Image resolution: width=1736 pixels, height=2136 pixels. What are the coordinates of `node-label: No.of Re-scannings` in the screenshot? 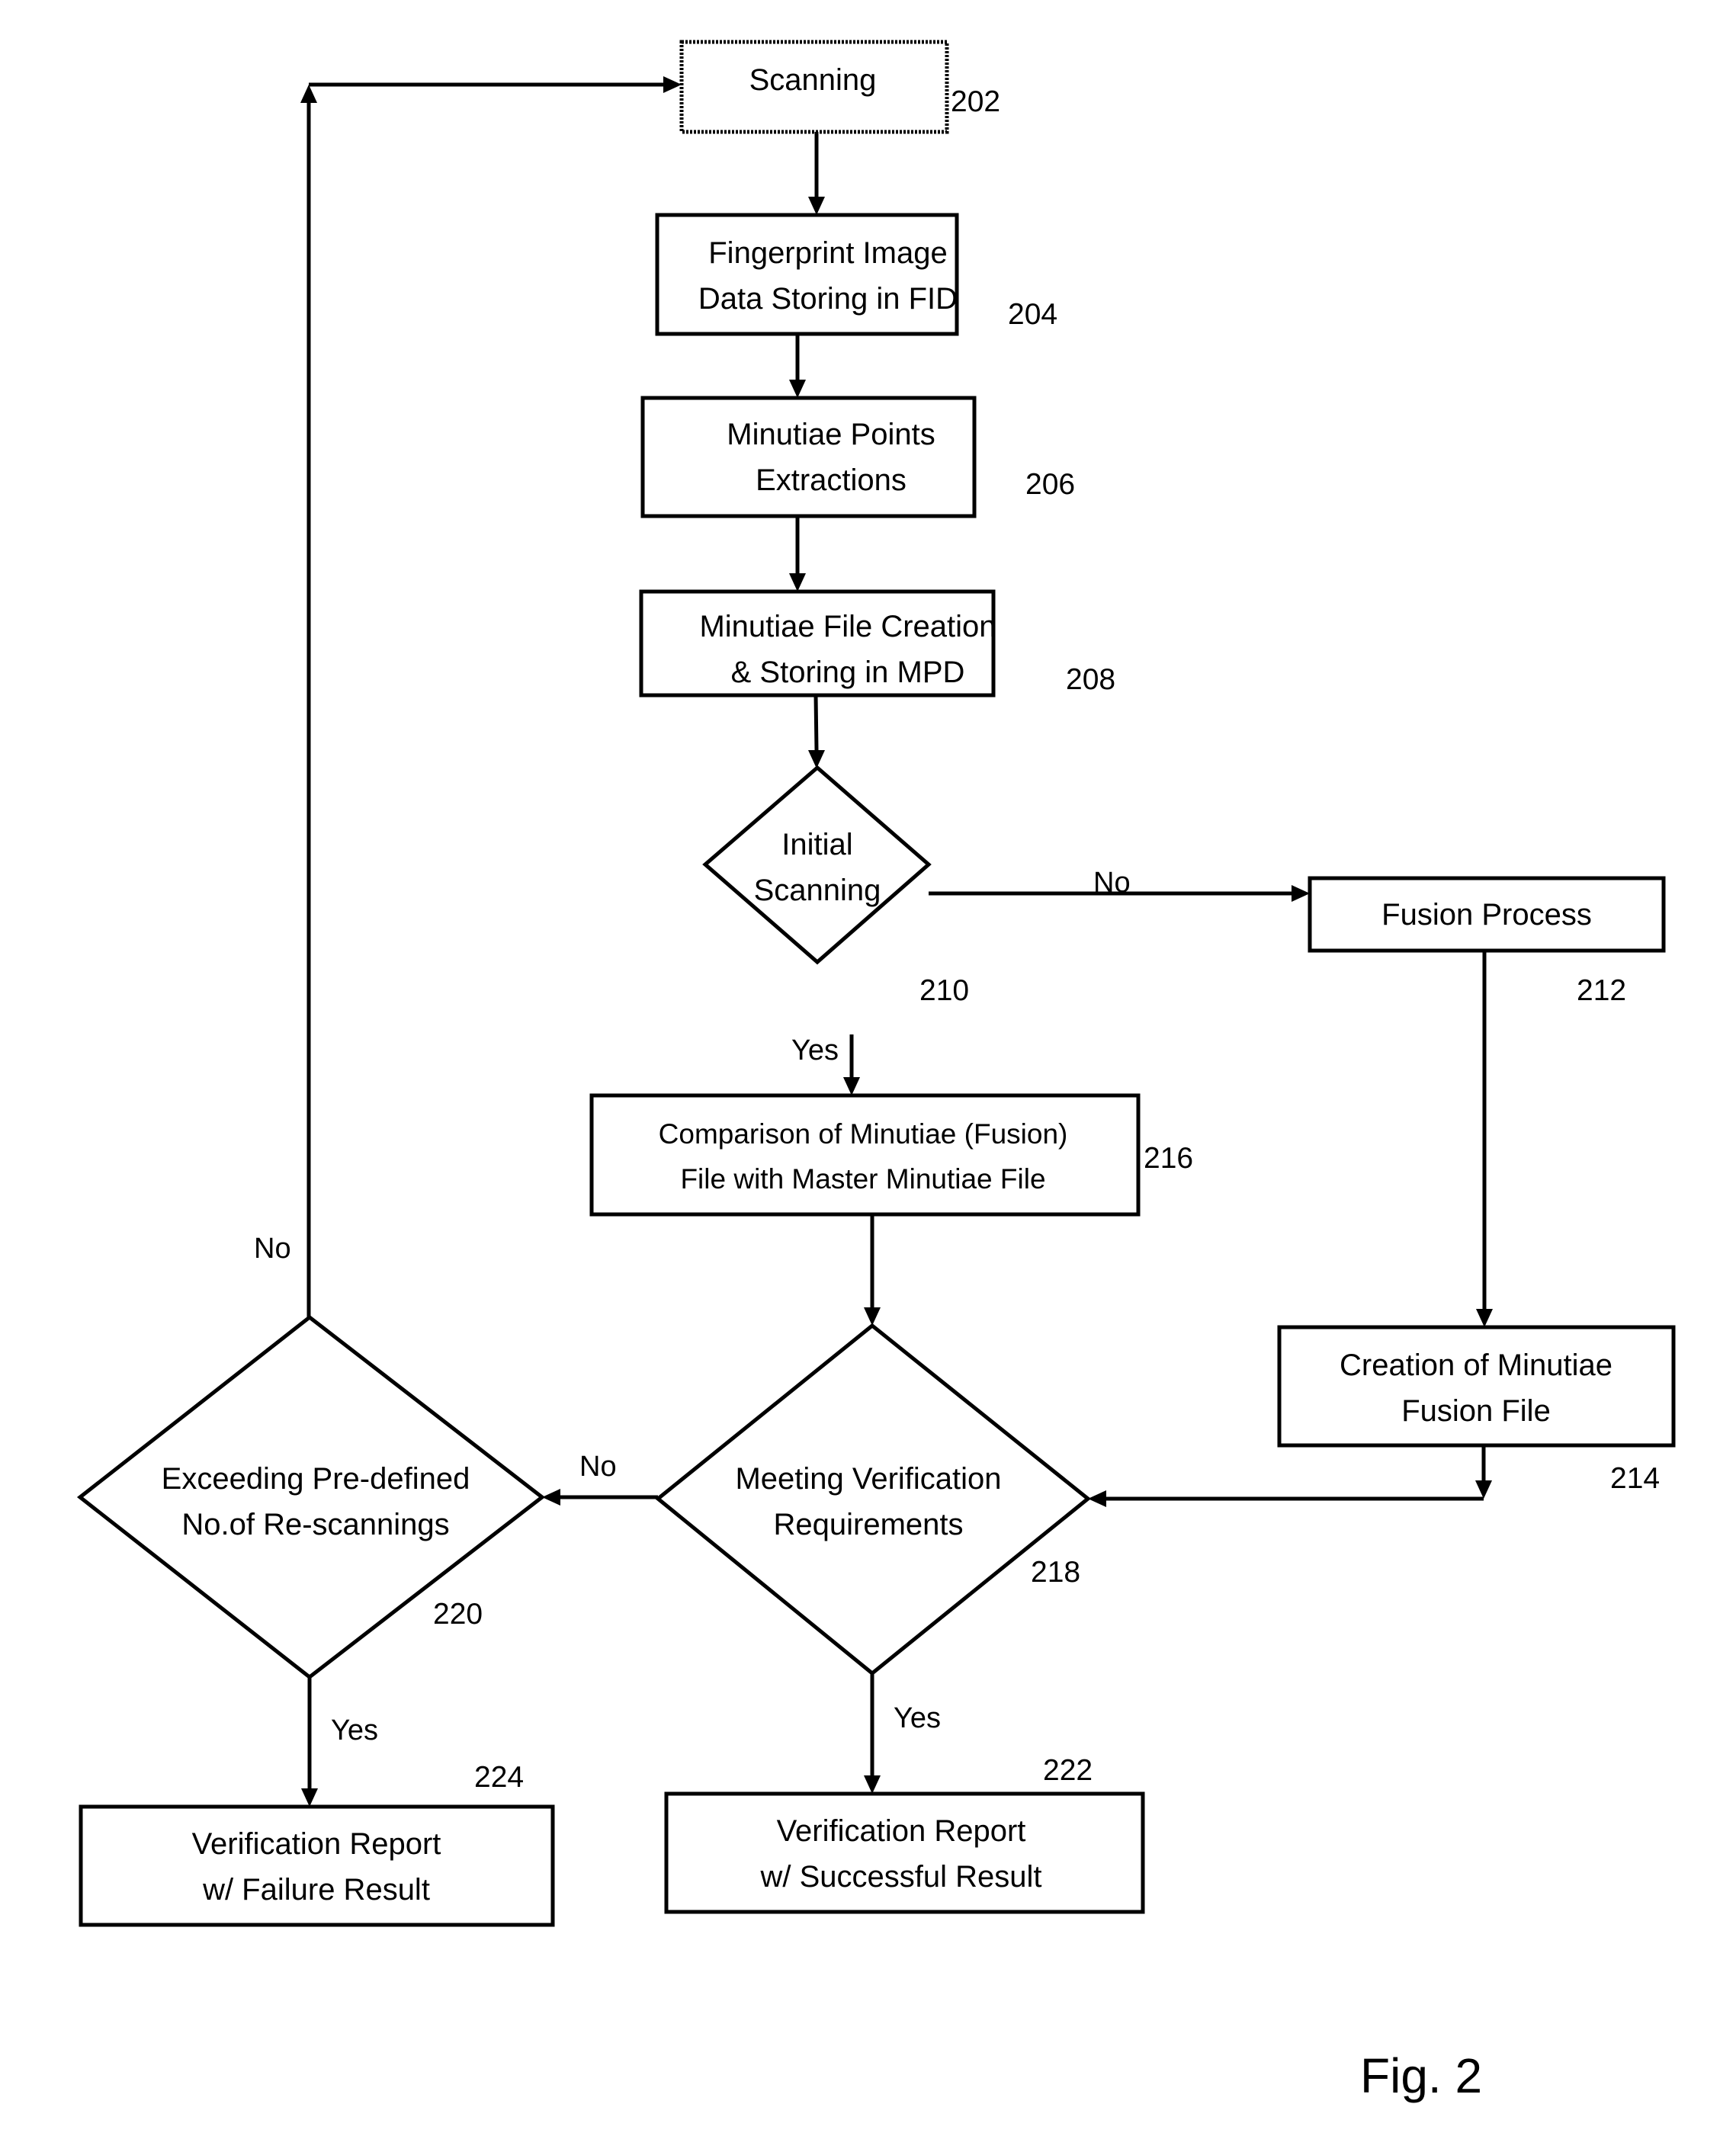 It's located at (315, 1524).